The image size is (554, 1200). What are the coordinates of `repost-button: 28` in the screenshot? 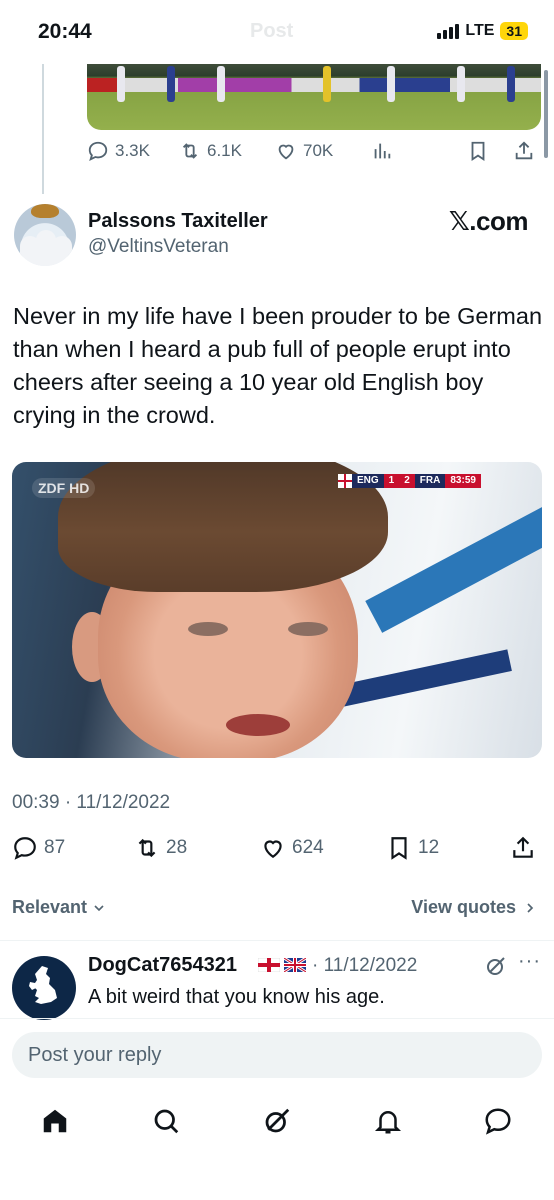 It's located at (160, 848).